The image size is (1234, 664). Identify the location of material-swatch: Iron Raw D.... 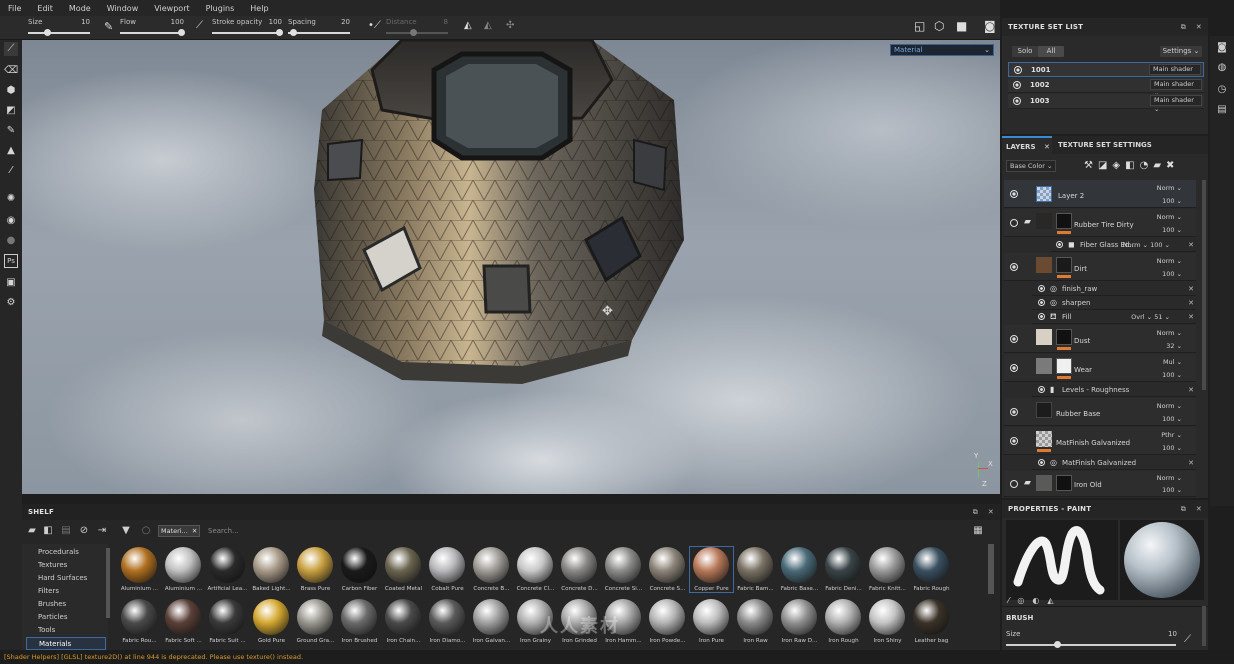
(799, 621).